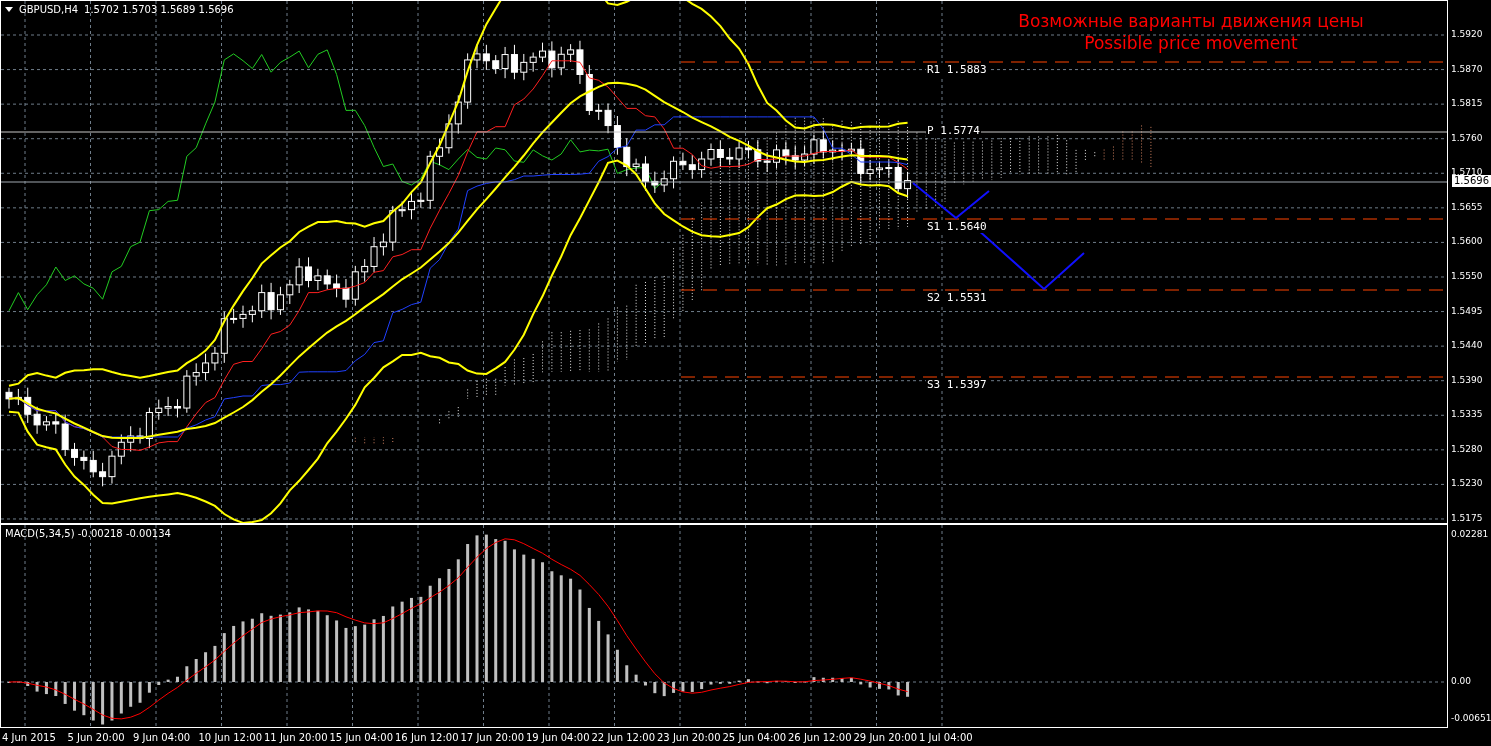  I want to click on time-axis-label: 29 Jun 20:00, so click(886, 737).